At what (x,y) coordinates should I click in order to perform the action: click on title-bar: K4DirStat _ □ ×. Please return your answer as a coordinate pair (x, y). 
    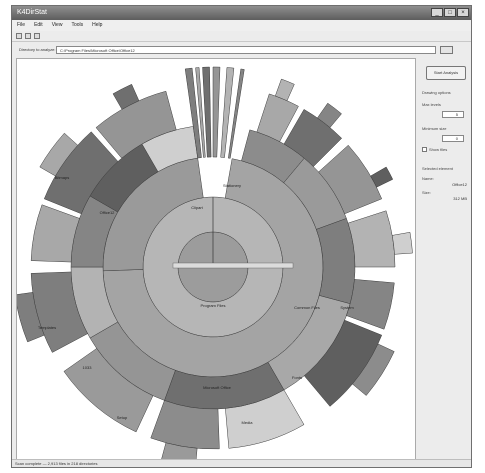
    Looking at the image, I should click on (241, 13).